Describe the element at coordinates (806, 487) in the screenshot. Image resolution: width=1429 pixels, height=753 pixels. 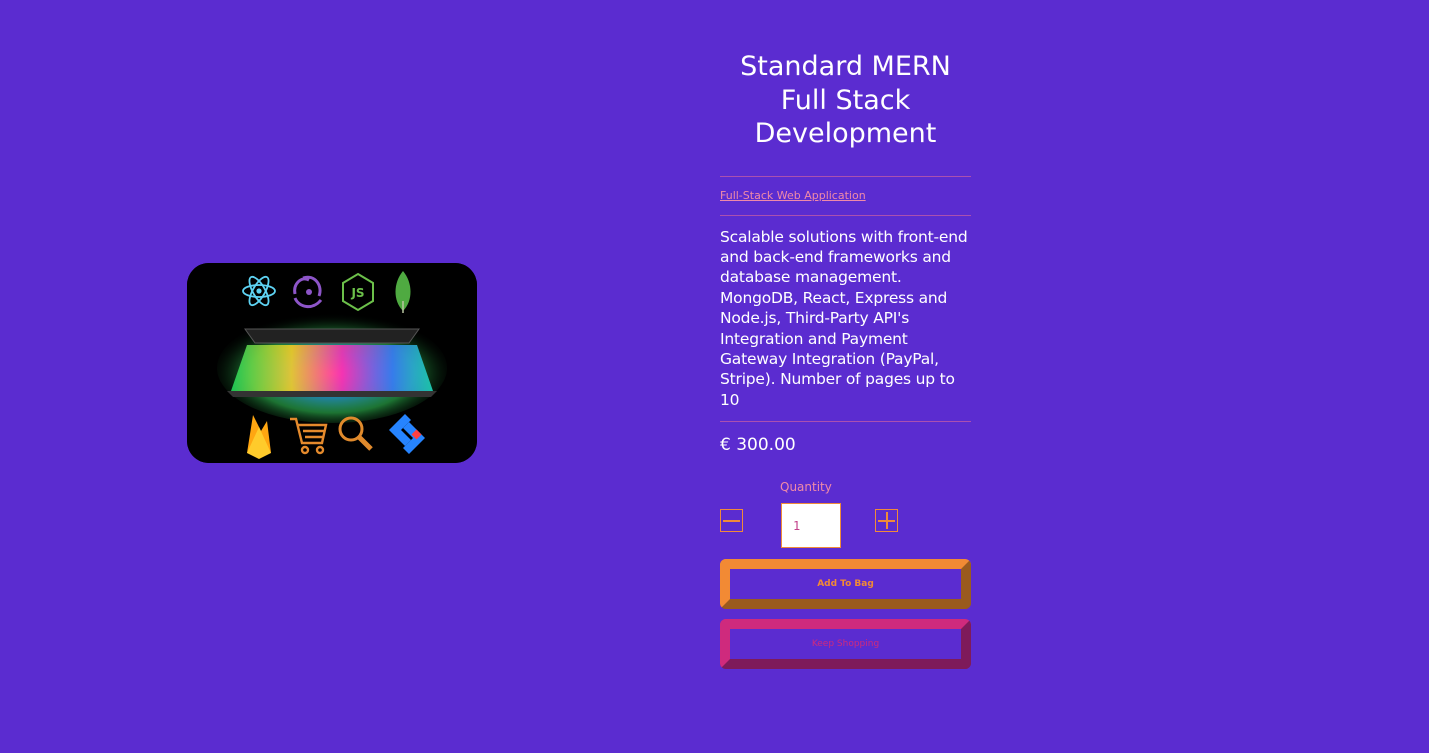
I see `quantity-label: Quantity` at that location.